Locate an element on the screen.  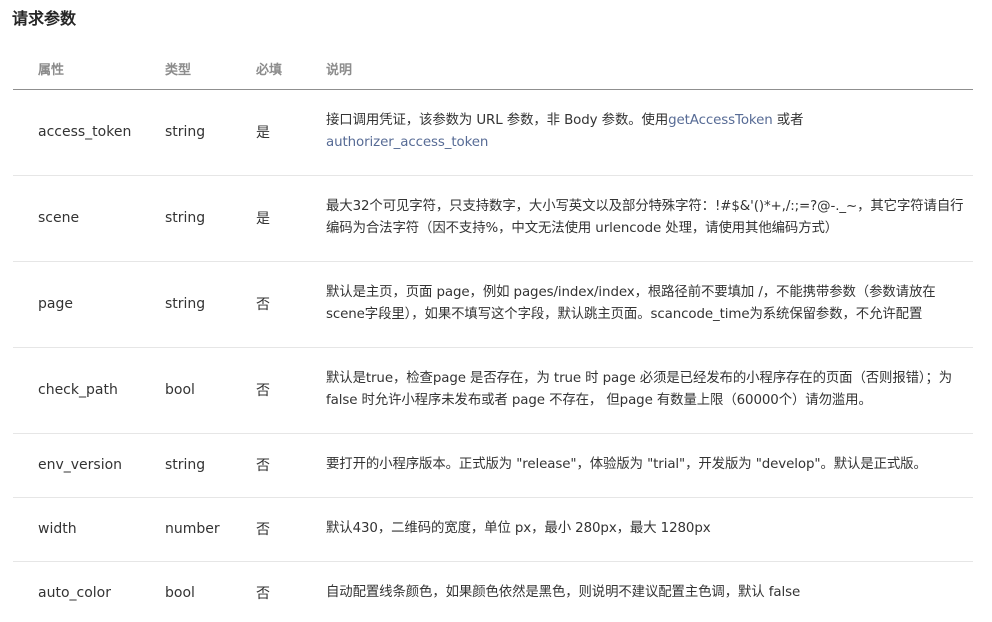
param-description: 自动配置线条颜色，如果颜色依然是黑色，则说明不建议配置主色调，默认 false is located at coordinates (563, 593).